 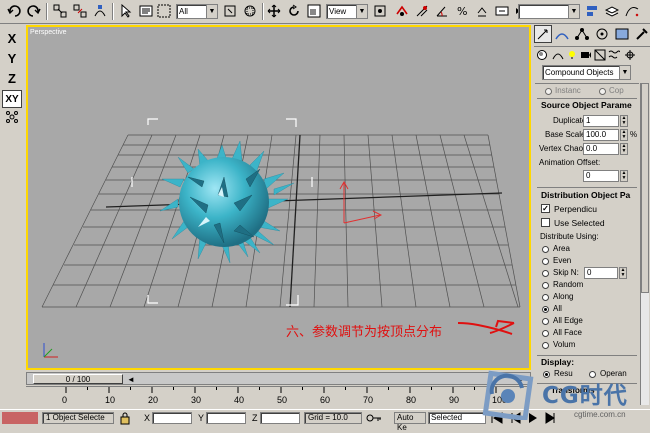 I want to click on scale-icon, so click(x=314, y=11).